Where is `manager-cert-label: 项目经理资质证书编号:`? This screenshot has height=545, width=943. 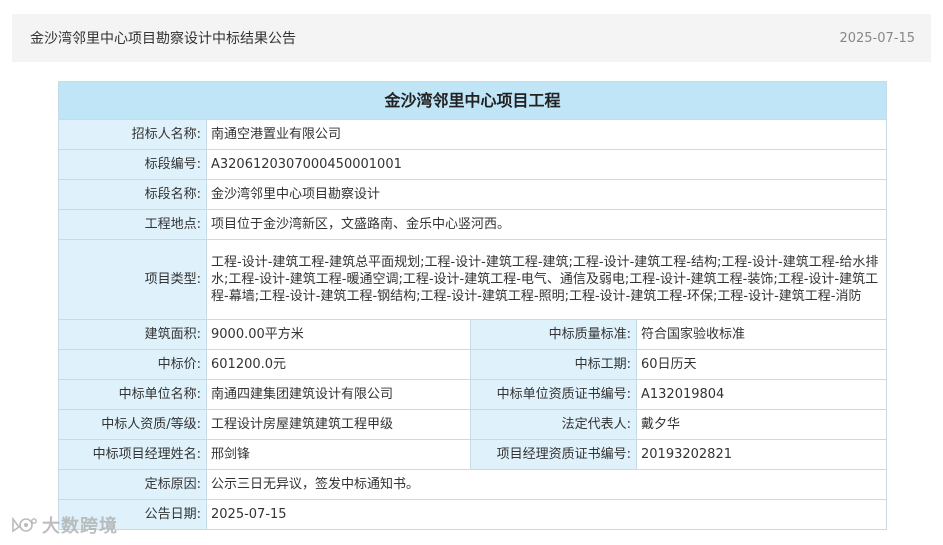
manager-cert-label: 项目经理资质证书编号: is located at coordinates (553, 454).